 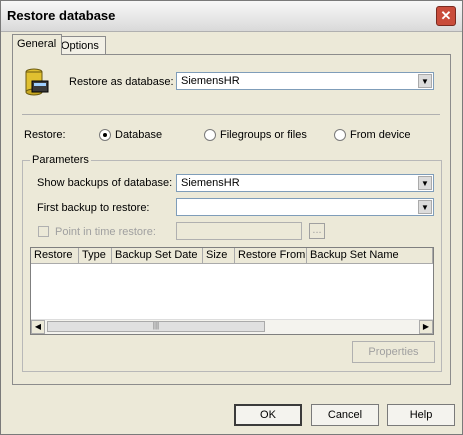 What do you see at coordinates (239, 231) in the screenshot?
I see `point-in-time-field` at bounding box center [239, 231].